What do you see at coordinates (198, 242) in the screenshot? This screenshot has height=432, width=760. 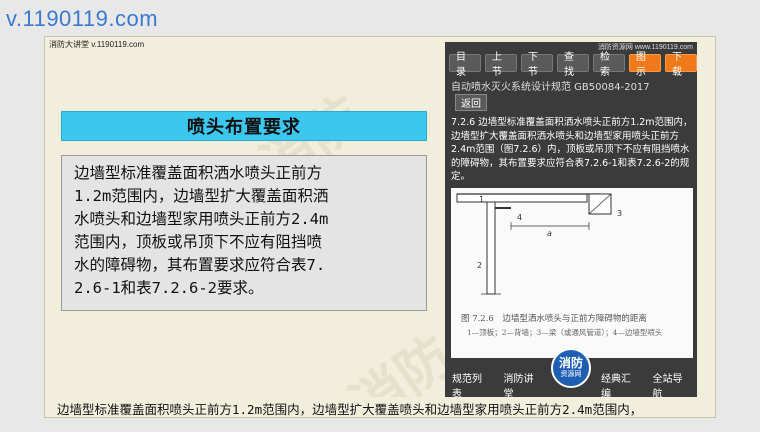 I see `body-line: 范围内，顶板或吊顶下不应有阻挡喷` at bounding box center [198, 242].